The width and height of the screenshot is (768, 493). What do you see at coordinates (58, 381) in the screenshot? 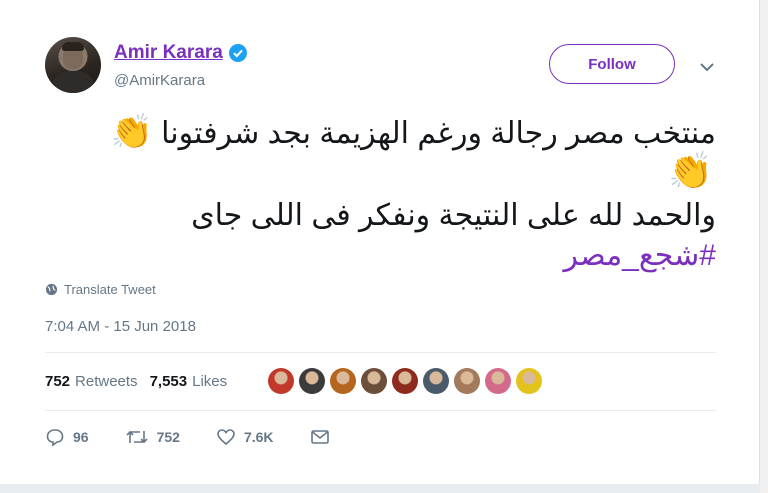
I see `retweets-count: 752` at bounding box center [58, 381].